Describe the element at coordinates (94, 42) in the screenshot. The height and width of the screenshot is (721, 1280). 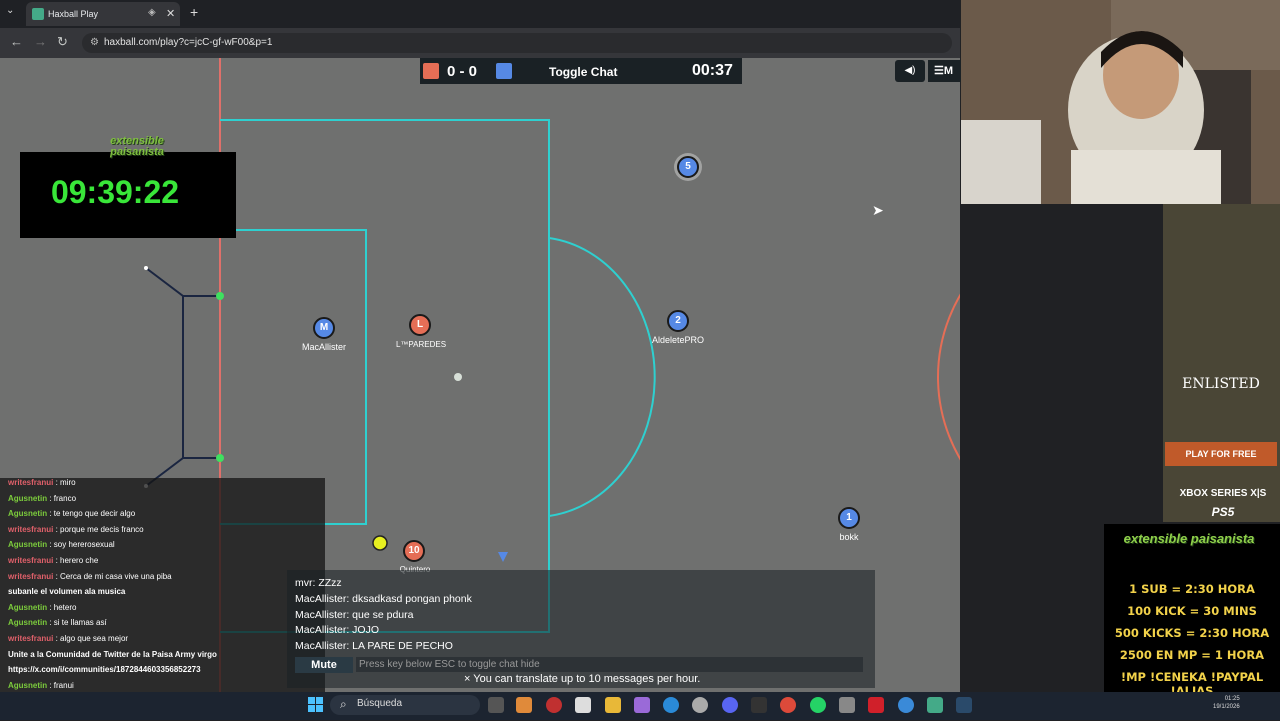
I see `site-info-icon: ⚙` at that location.